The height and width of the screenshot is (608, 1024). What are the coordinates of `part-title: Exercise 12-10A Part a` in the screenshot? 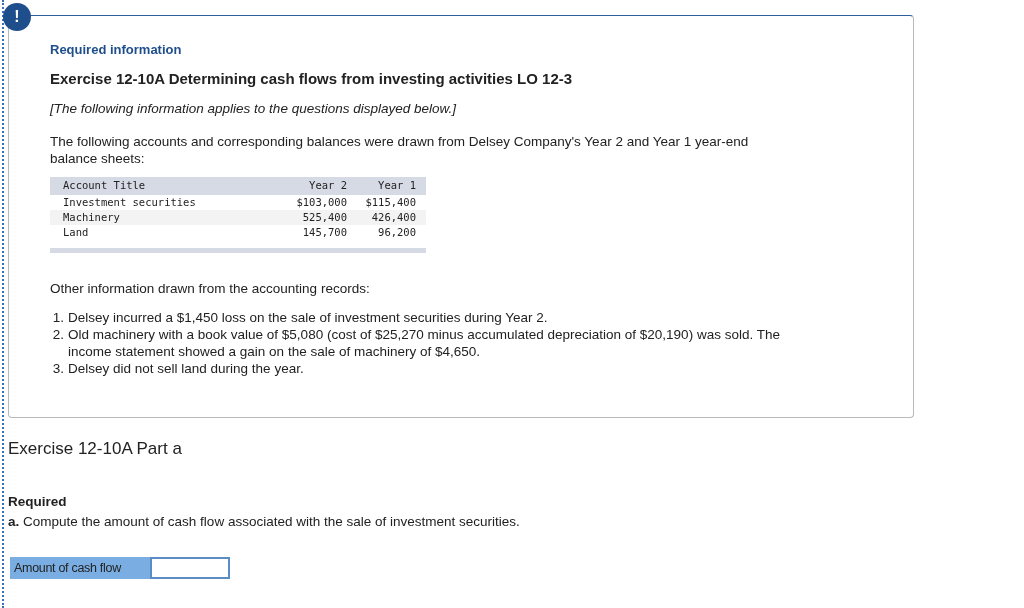 It's located at (95, 449).